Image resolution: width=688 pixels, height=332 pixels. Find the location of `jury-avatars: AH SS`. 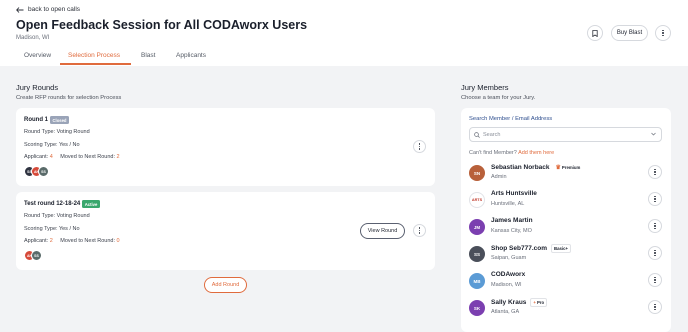

jury-avatars: AH SS is located at coordinates (33, 255).